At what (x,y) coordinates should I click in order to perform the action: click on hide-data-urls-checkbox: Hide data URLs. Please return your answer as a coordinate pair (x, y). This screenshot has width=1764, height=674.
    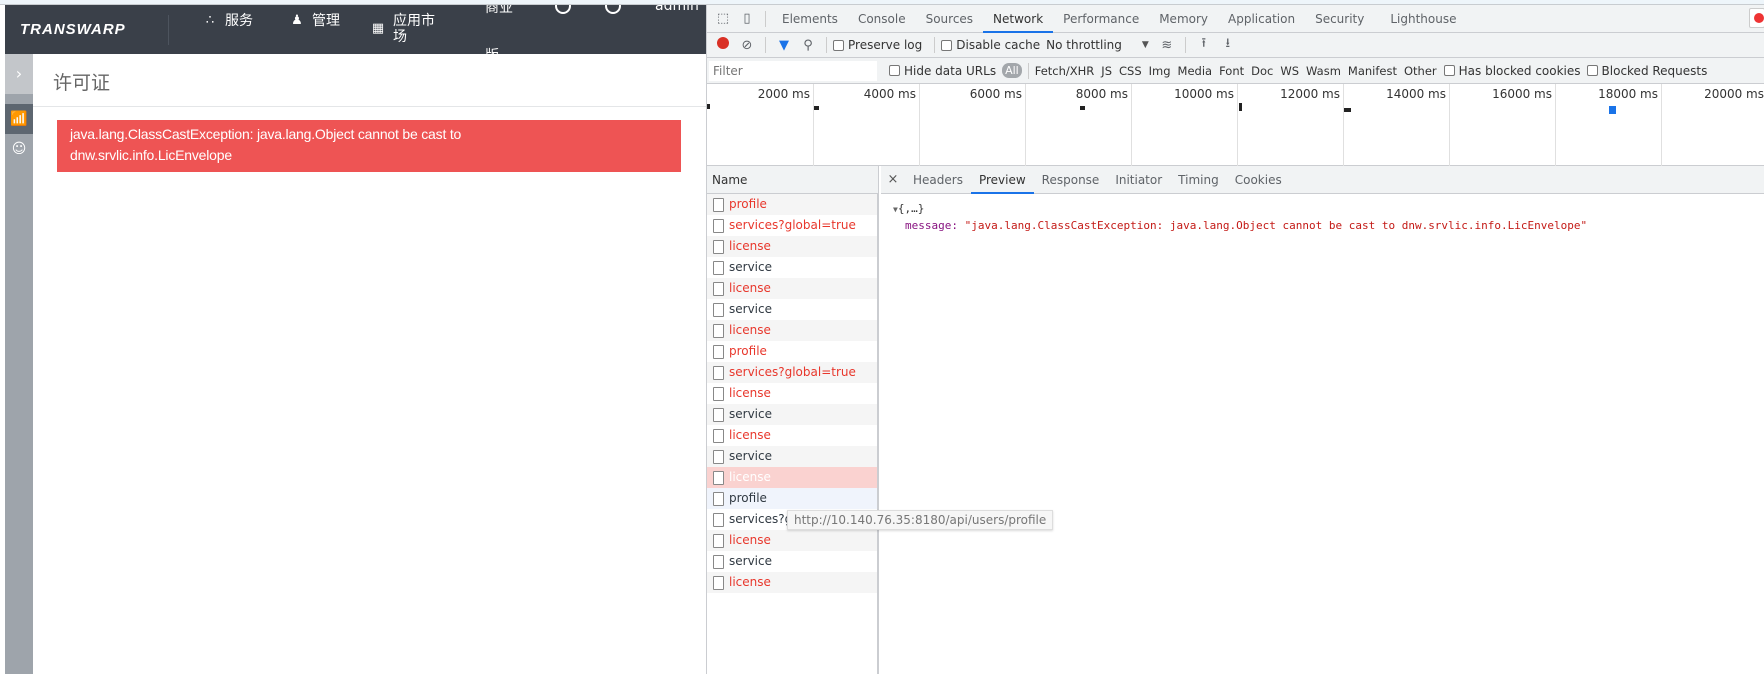
    Looking at the image, I should click on (942, 71).